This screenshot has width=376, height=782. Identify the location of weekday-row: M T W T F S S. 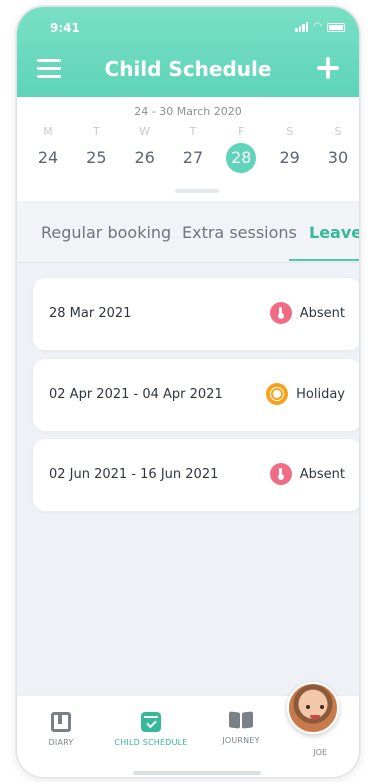
(193, 131).